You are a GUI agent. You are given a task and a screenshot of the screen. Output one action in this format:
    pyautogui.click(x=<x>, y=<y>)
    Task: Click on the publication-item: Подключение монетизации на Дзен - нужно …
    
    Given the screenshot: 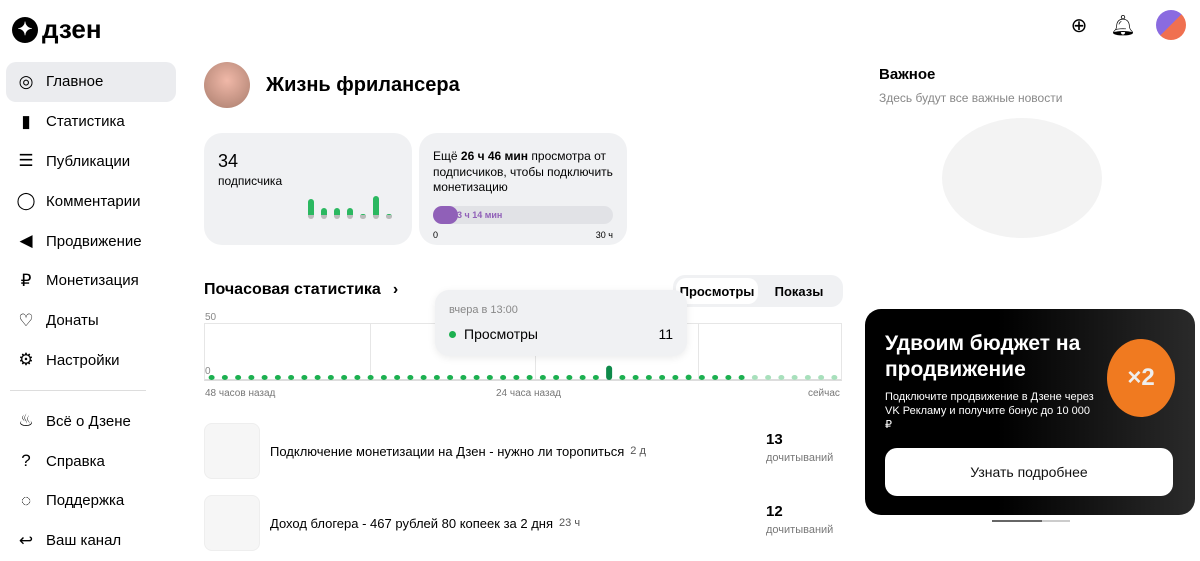 What is the action you would take?
    pyautogui.click(x=524, y=451)
    